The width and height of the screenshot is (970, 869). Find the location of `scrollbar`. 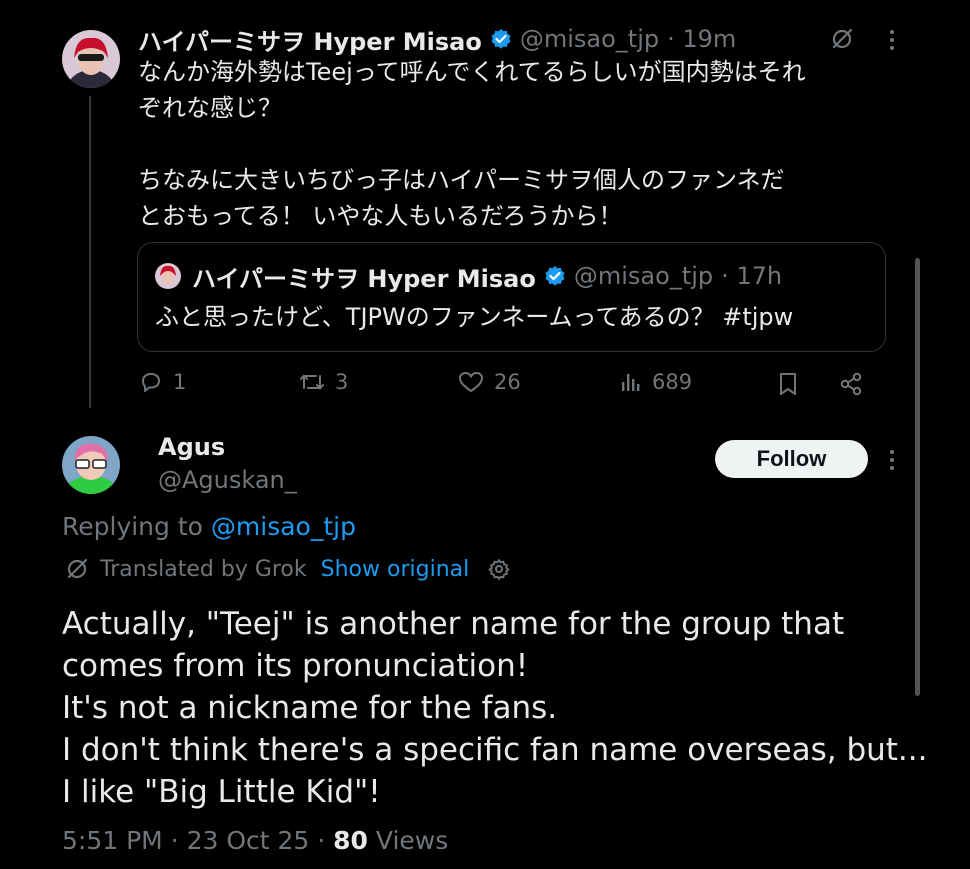

scrollbar is located at coordinates (917, 477).